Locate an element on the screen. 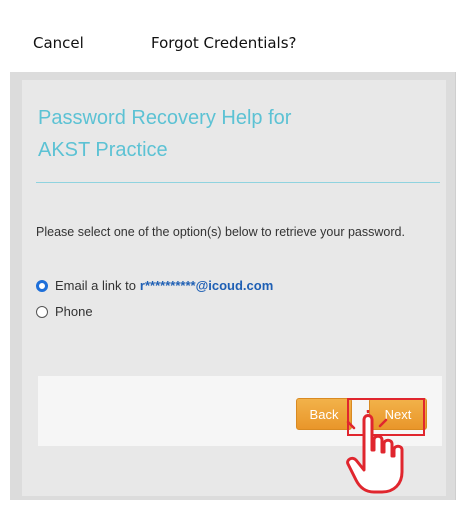 The height and width of the screenshot is (508, 464). email-radio is located at coordinates (42, 285).